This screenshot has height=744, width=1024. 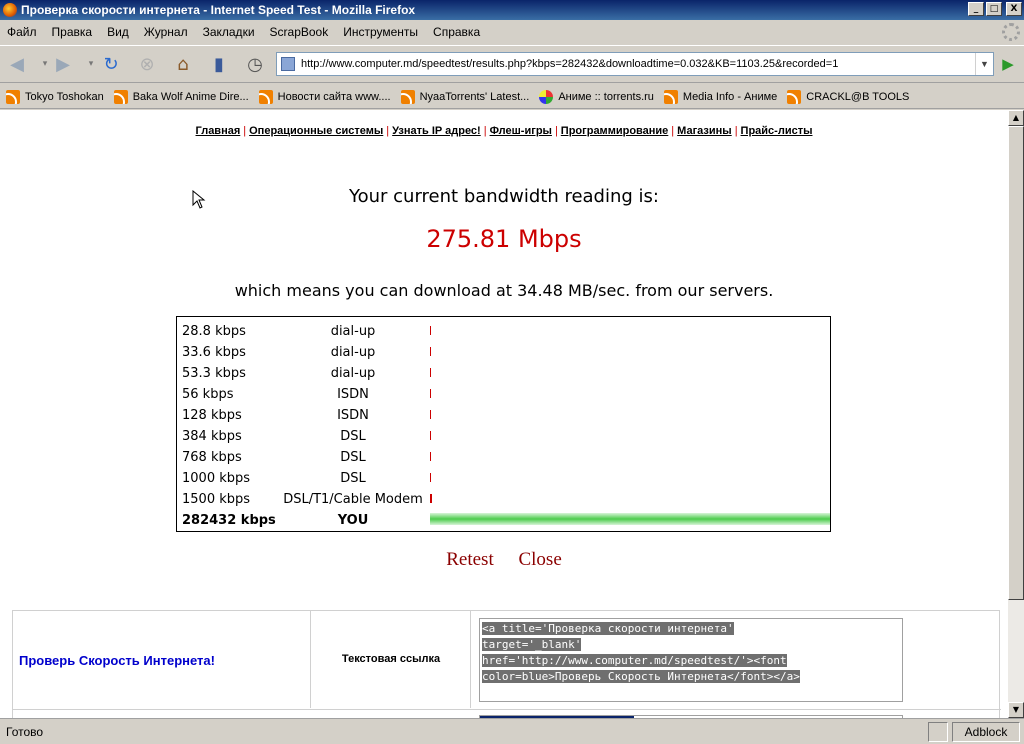 I want to click on vertical-scrollbar: ▲ ▼, so click(x=1016, y=414).